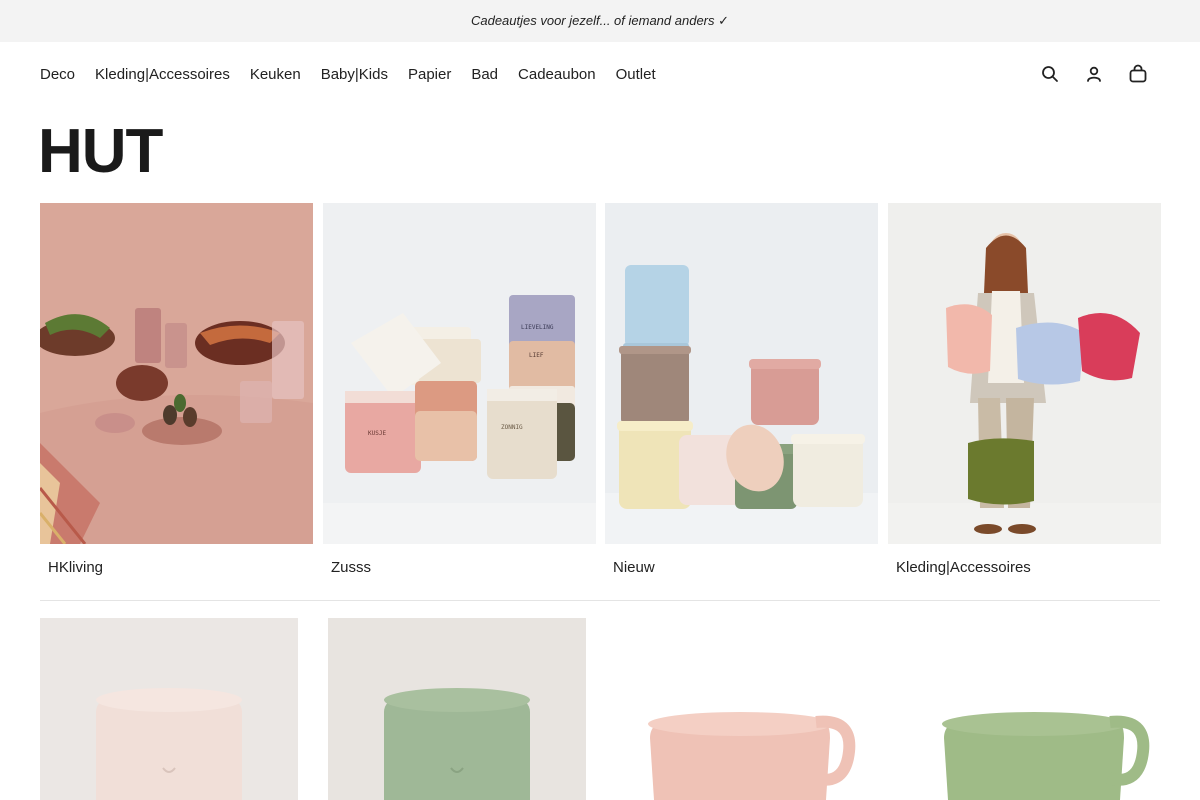  I want to click on nav-item-cadeaubon: Cadeaubon, so click(557, 74).